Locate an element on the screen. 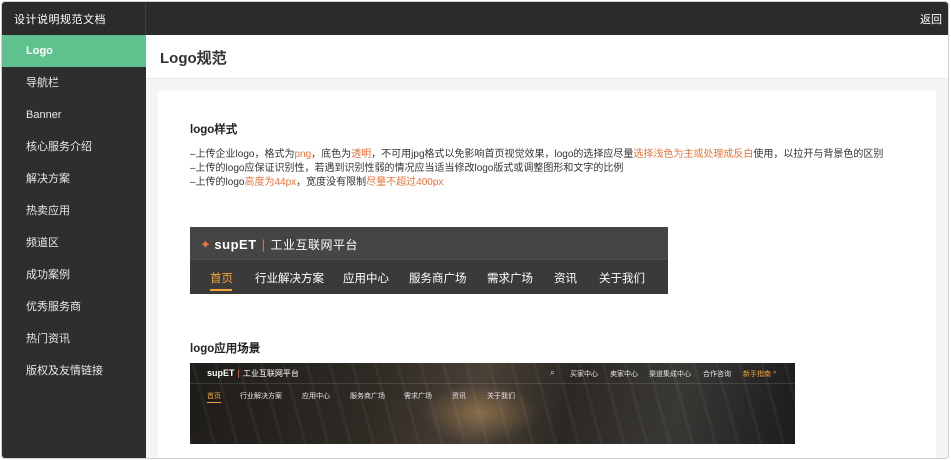 Image resolution: width=951 pixels, height=460 pixels. scene-link-seller: 卖家中心 is located at coordinates (624, 374).